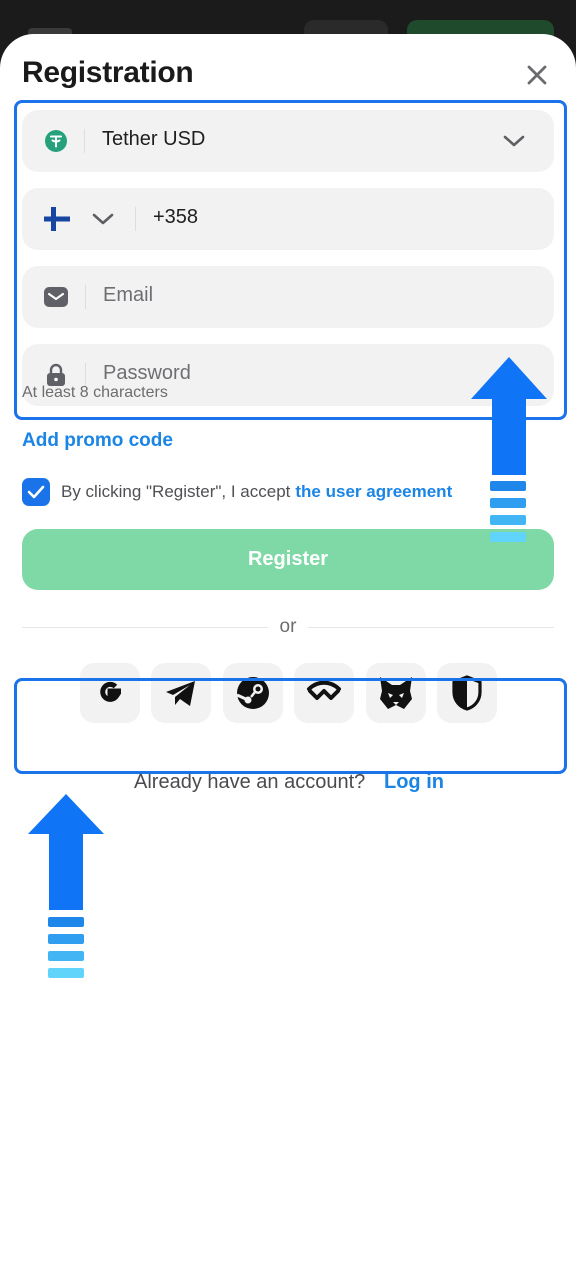 The width and height of the screenshot is (576, 1280). Describe the element at coordinates (97, 441) in the screenshot. I see `add-promo-code-link: Add promo code` at that location.